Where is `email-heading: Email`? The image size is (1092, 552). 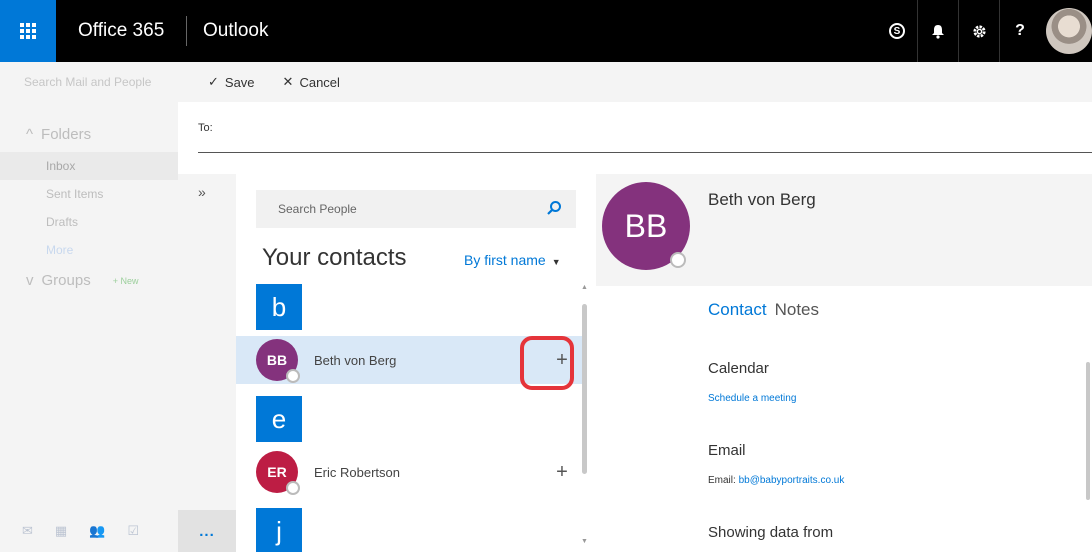 email-heading: Email is located at coordinates (727, 450).